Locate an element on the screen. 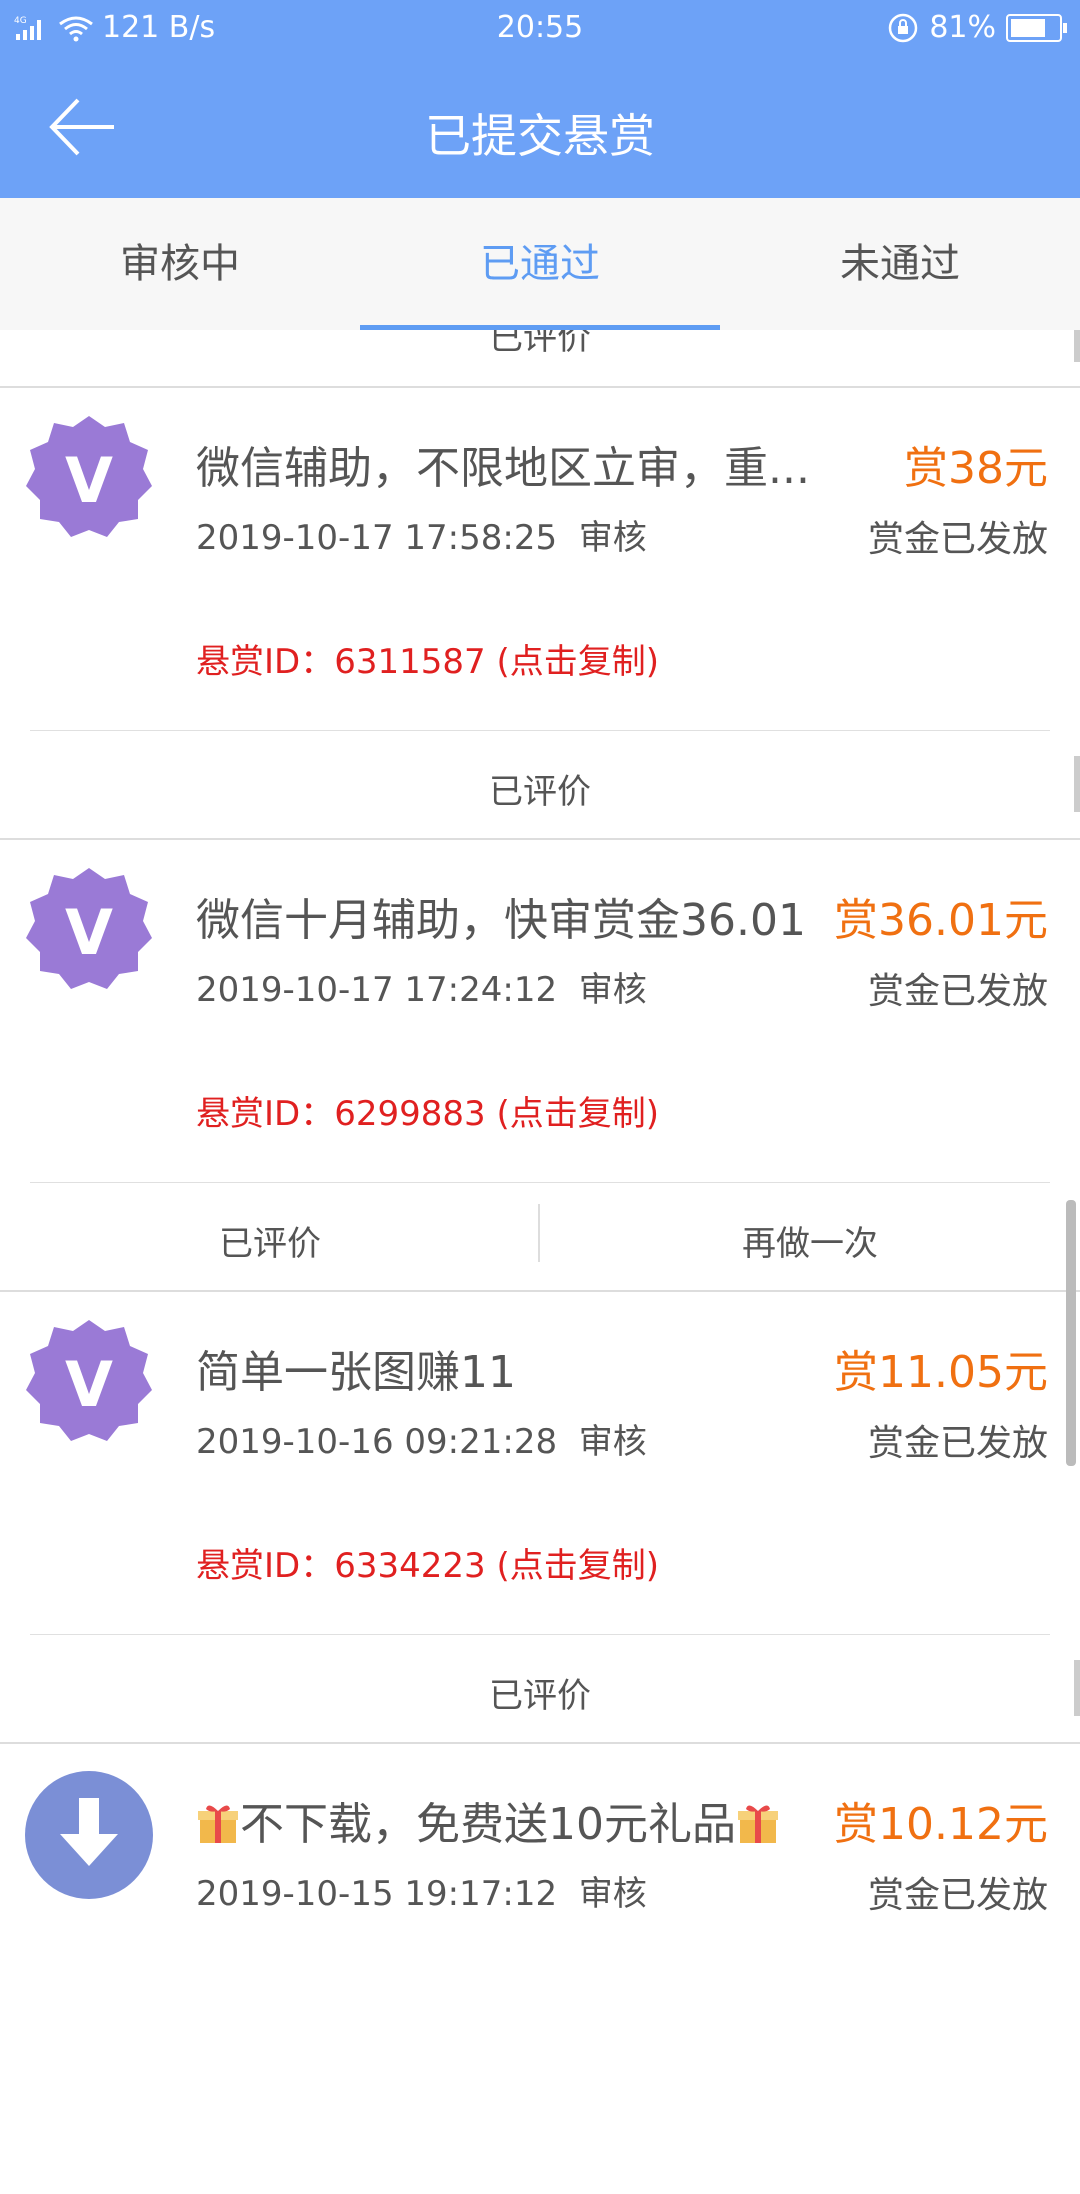 This screenshot has width=1080, height=2194. submit-time: 2019-10-17 17:58:25 审核 is located at coordinates (421, 534).